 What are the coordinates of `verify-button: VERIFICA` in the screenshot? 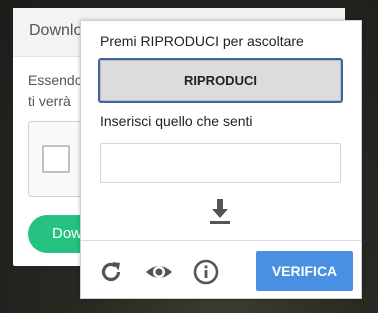 It's located at (304, 271).